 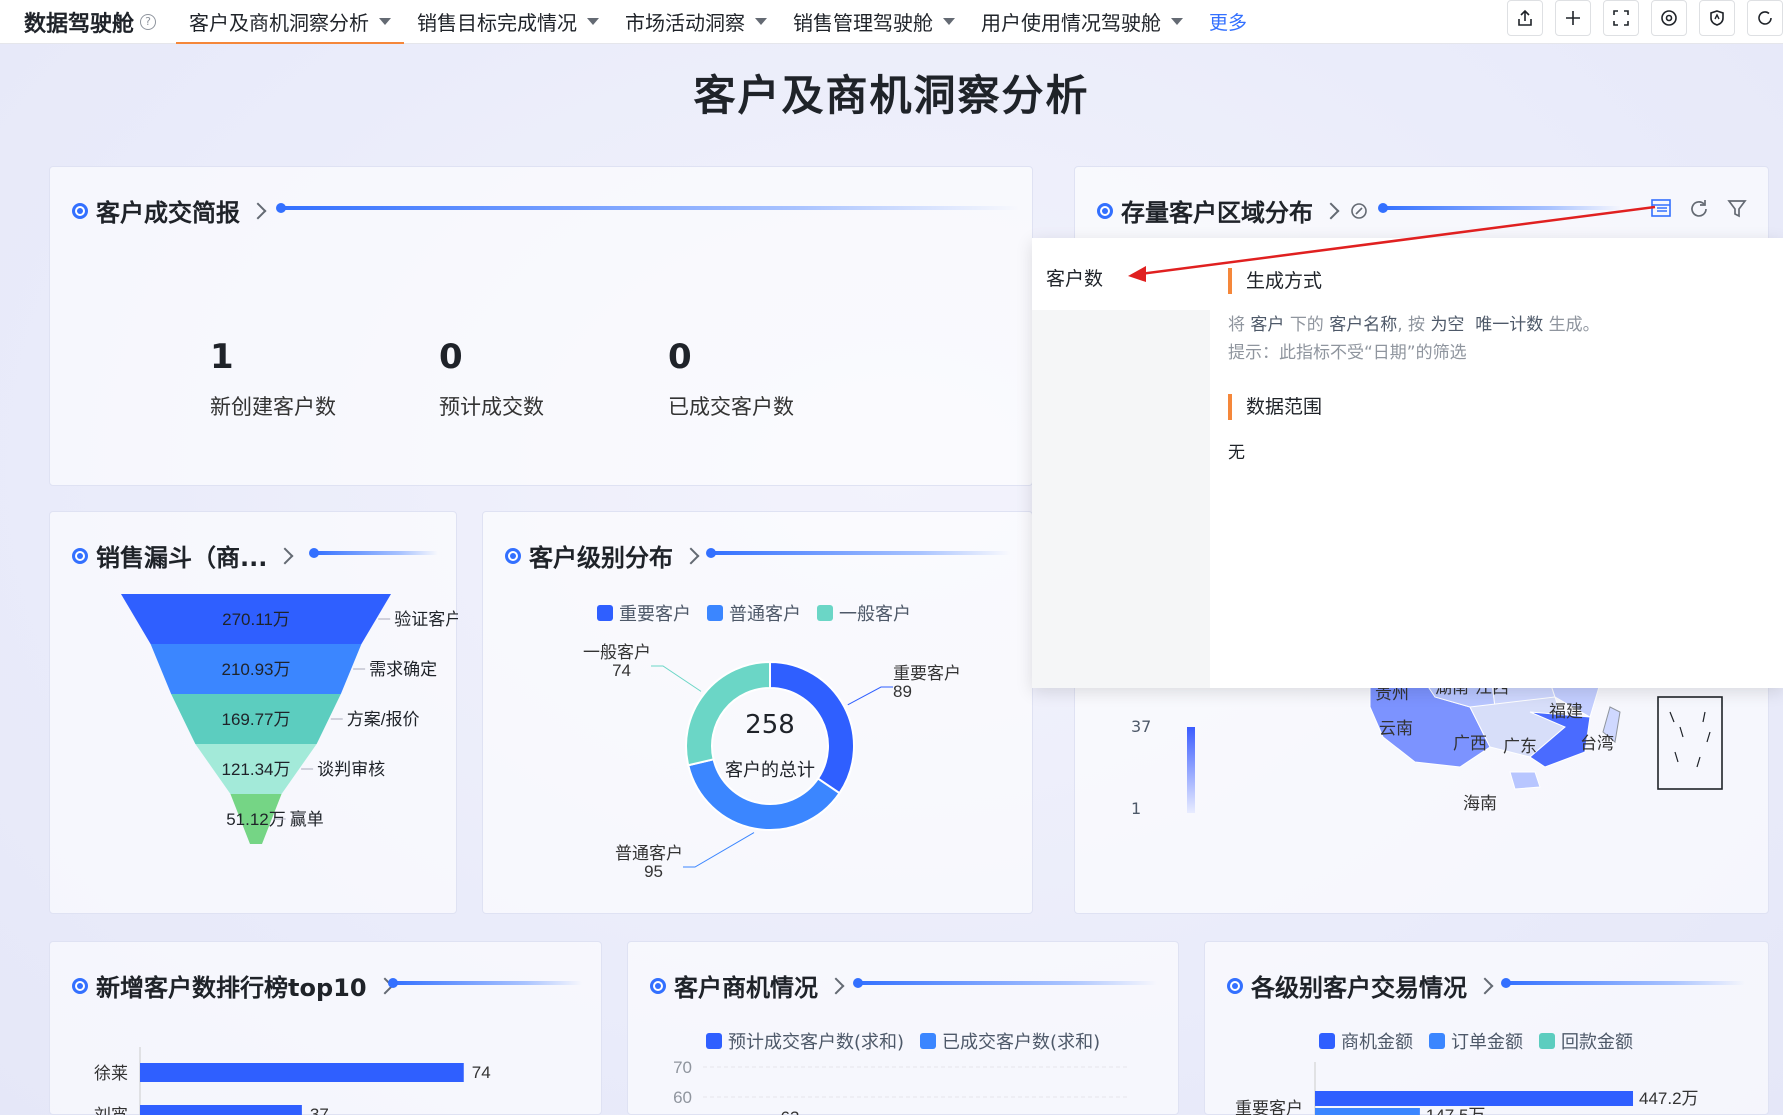 What do you see at coordinates (1669, 1098) in the screenshot?
I see `trade-value-label: 447.2万` at bounding box center [1669, 1098].